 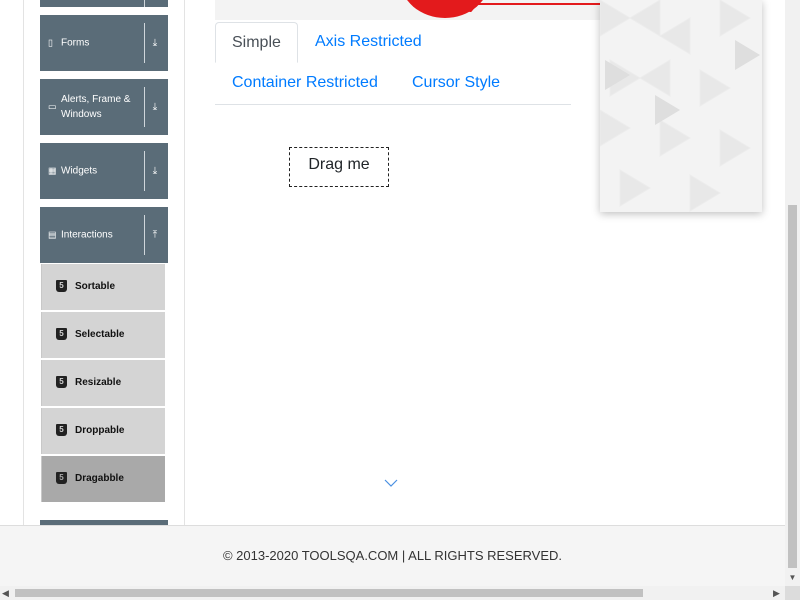 What do you see at coordinates (98, 382) in the screenshot?
I see `sidebar-item-label: Resizable` at bounding box center [98, 382].